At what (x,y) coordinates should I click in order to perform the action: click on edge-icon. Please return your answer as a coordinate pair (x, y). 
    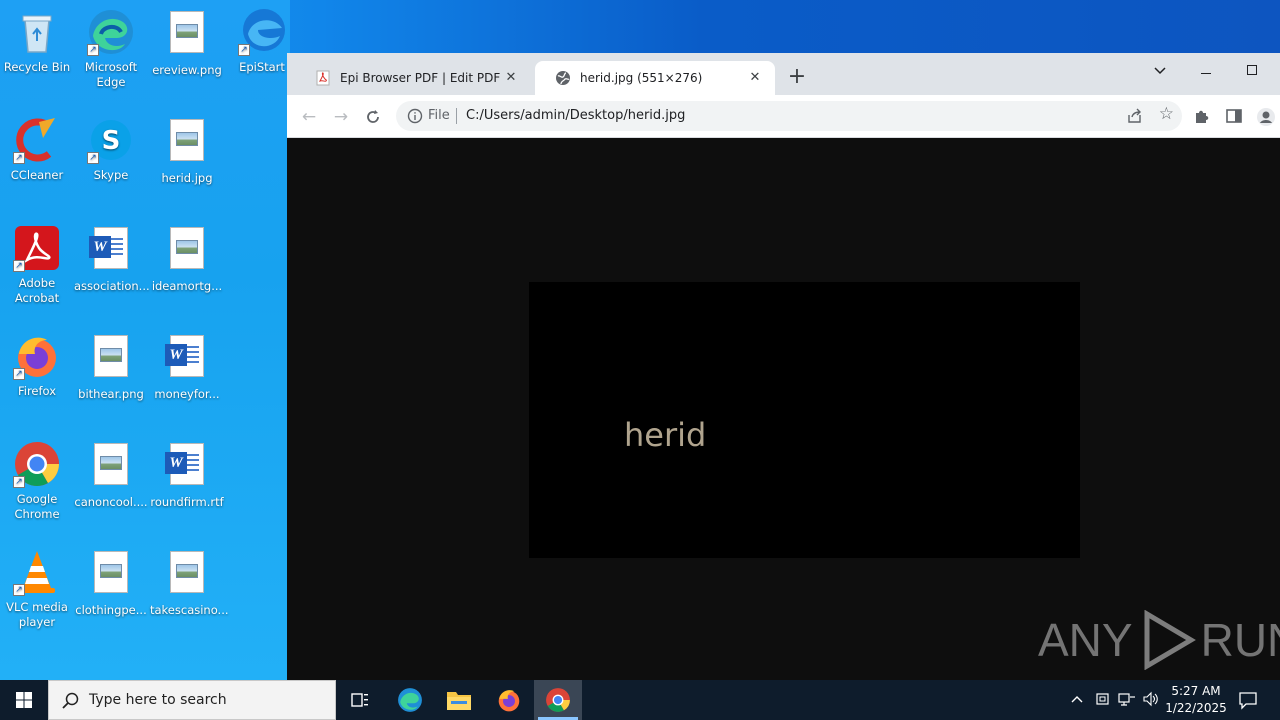
    Looking at the image, I should click on (410, 700).